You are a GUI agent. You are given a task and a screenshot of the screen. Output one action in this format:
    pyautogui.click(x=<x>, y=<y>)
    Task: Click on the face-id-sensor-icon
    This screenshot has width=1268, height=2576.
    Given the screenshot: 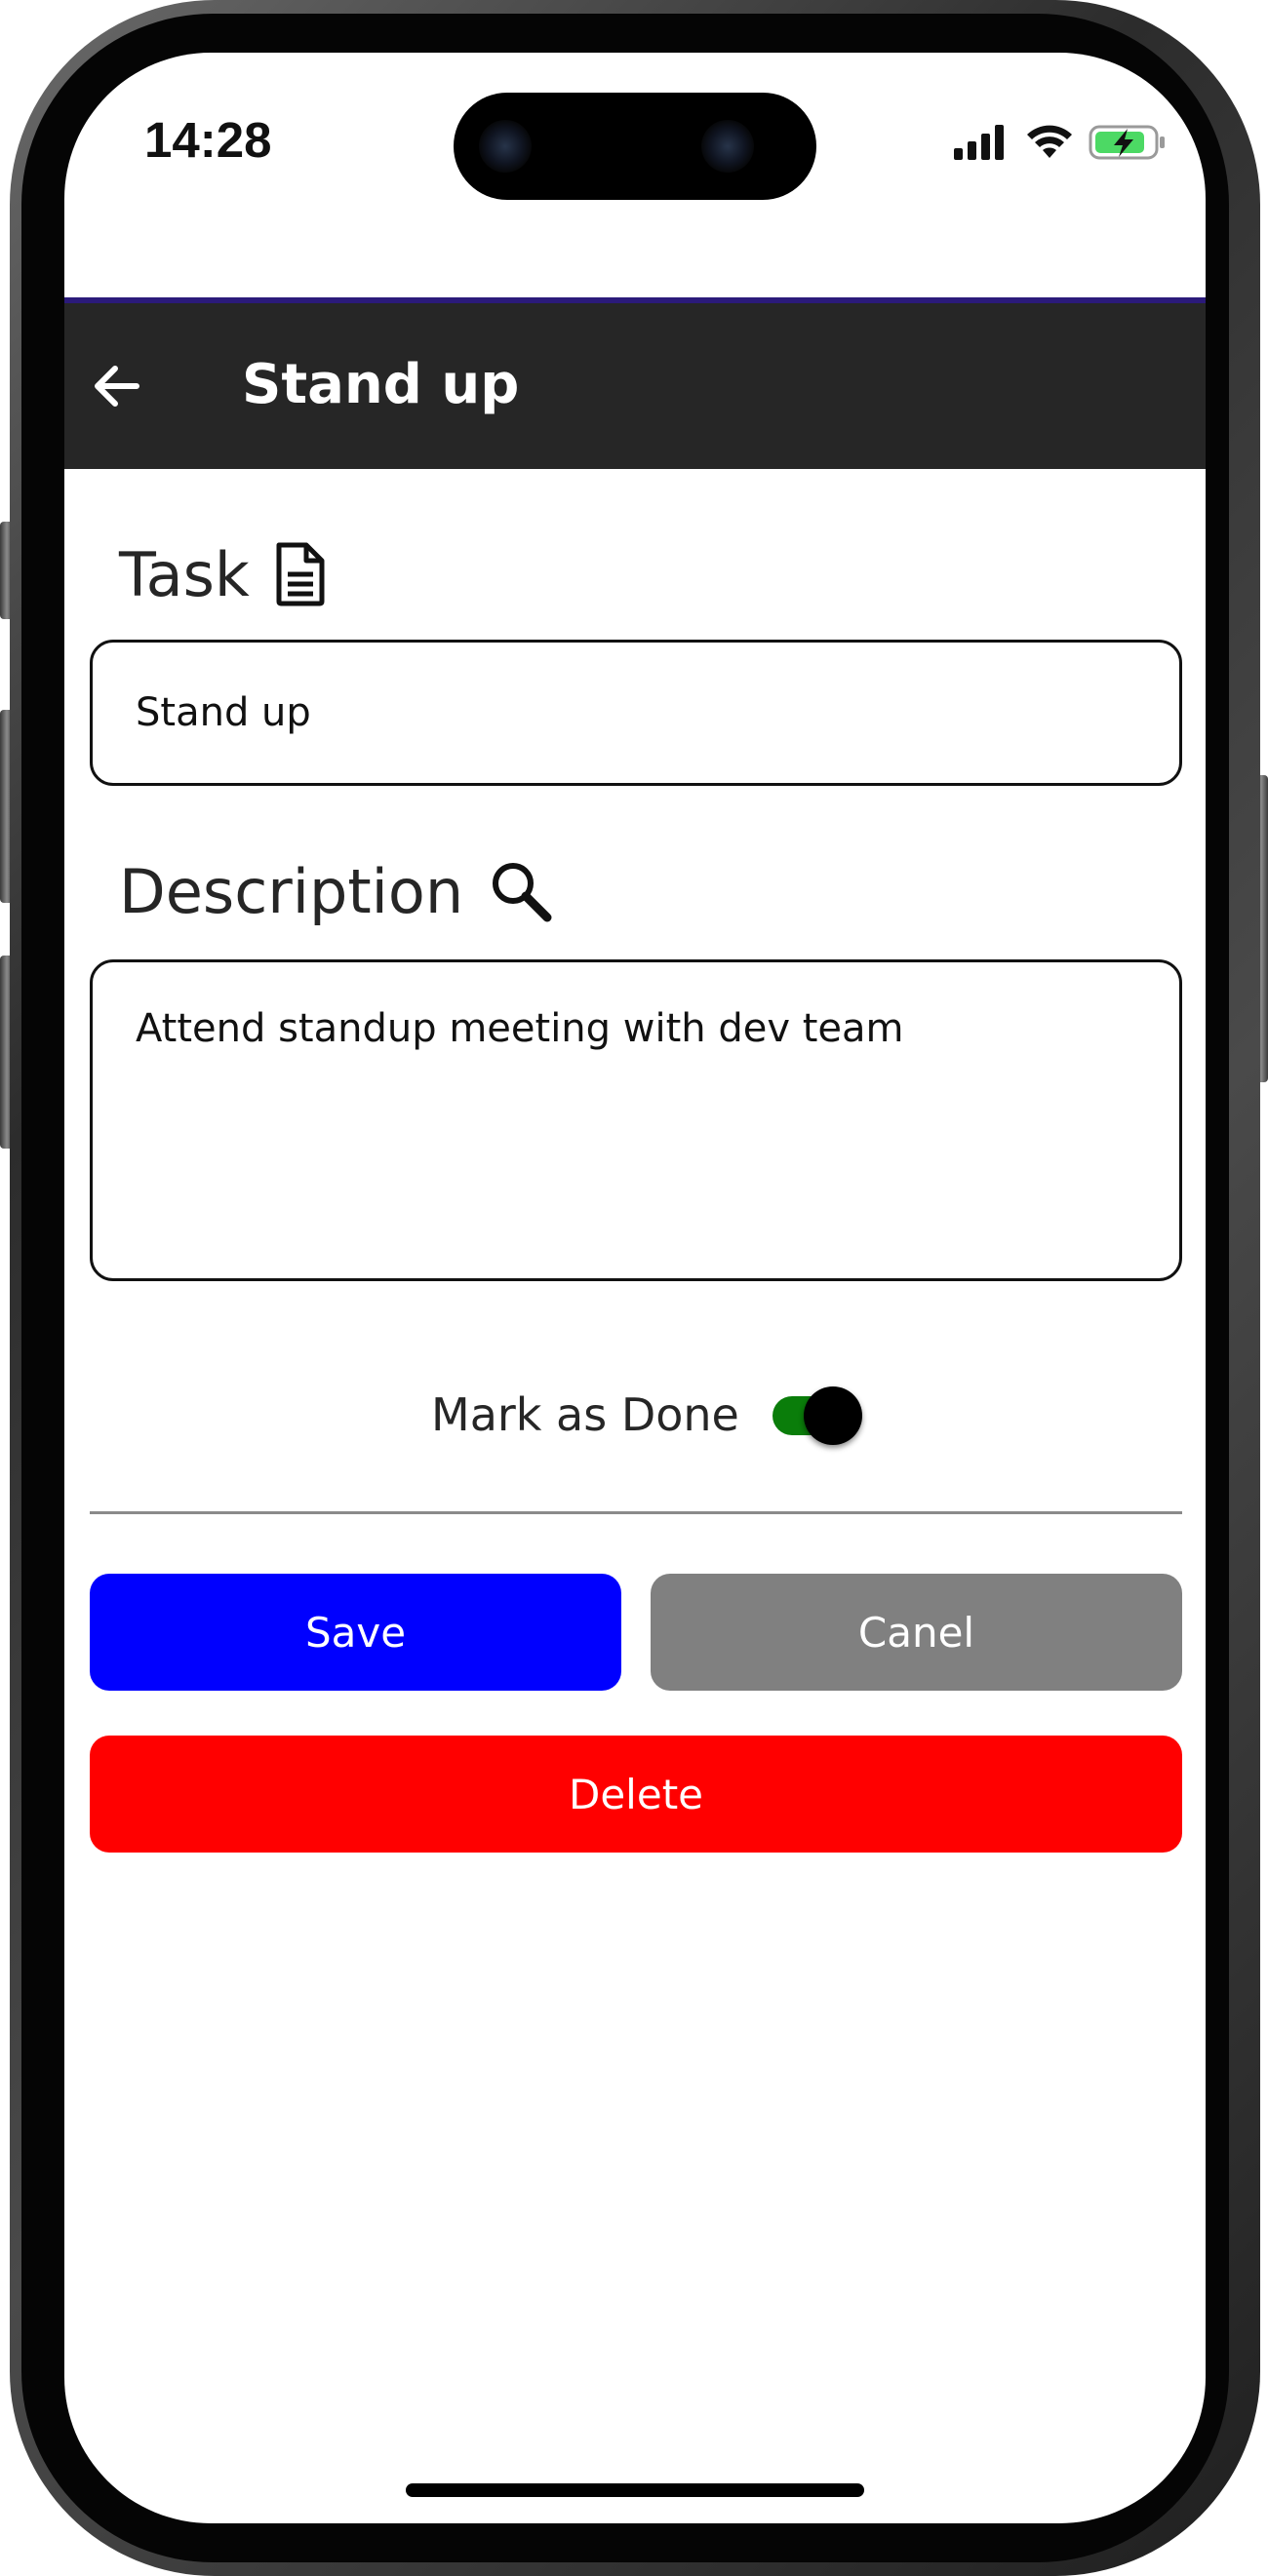 What is the action you would take?
    pyautogui.click(x=728, y=146)
    